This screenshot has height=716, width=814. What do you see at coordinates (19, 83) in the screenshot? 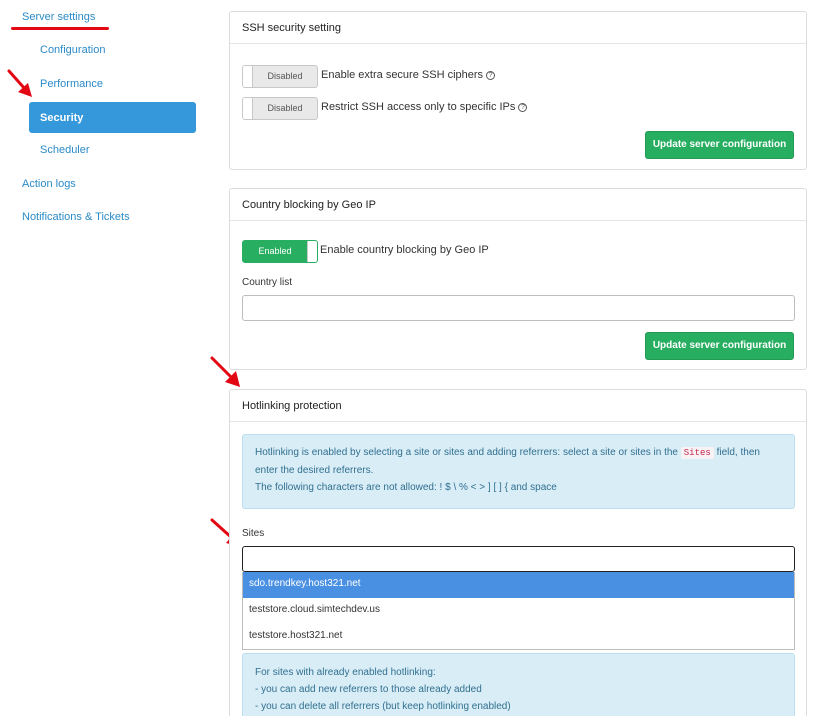
I see `annotation-arrow-icon` at bounding box center [19, 83].